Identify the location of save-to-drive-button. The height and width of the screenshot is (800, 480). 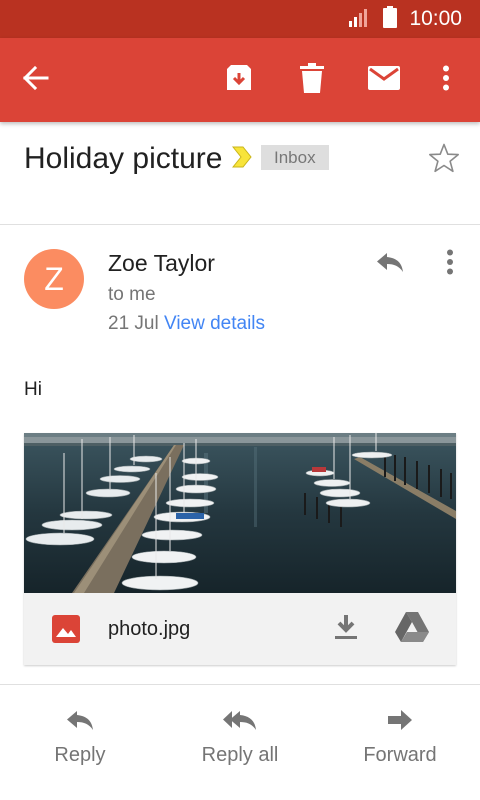
(412, 629).